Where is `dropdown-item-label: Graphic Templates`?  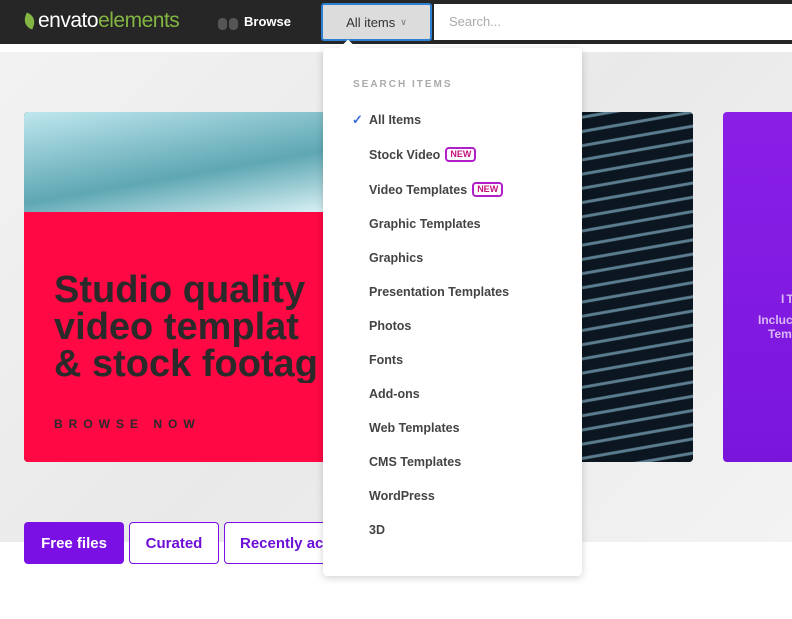 dropdown-item-label: Graphic Templates is located at coordinates (425, 224).